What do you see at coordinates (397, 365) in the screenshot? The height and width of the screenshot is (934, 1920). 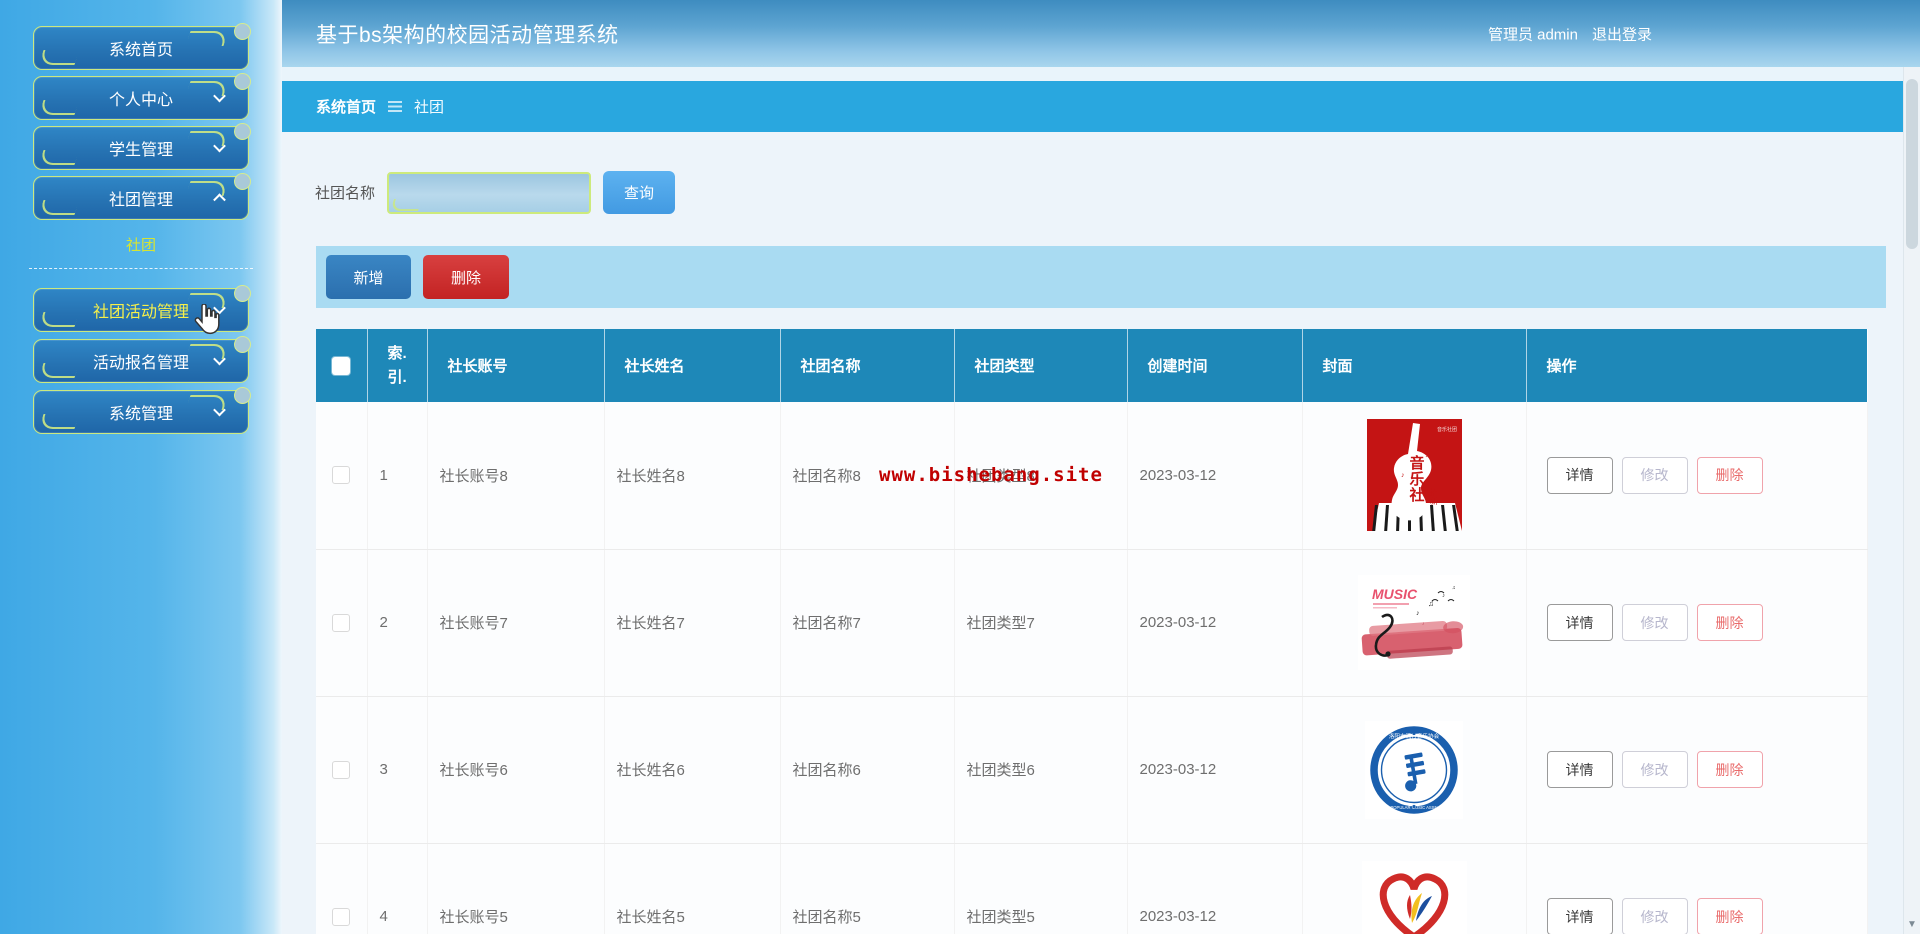 I see `column-header-index: 索. 引.` at bounding box center [397, 365].